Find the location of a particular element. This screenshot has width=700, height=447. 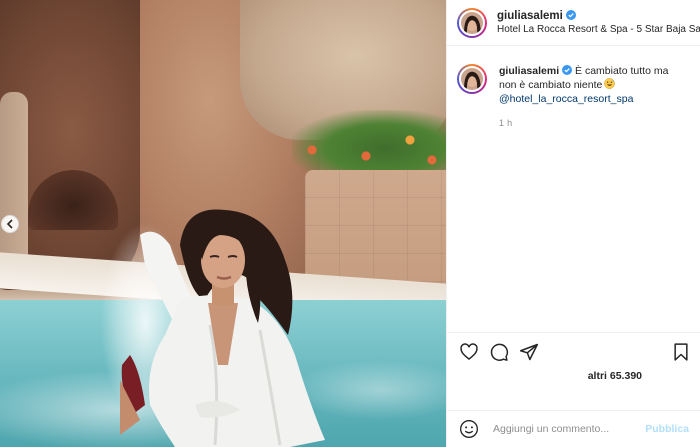

add-comment-bar: Pubblica is located at coordinates (573, 428).